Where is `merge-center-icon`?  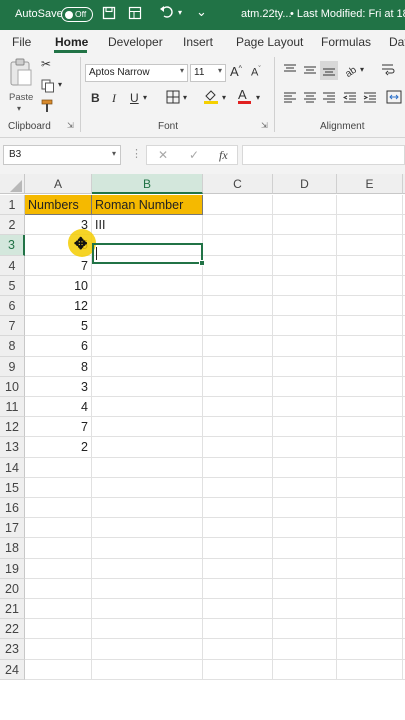 merge-center-icon is located at coordinates (394, 98).